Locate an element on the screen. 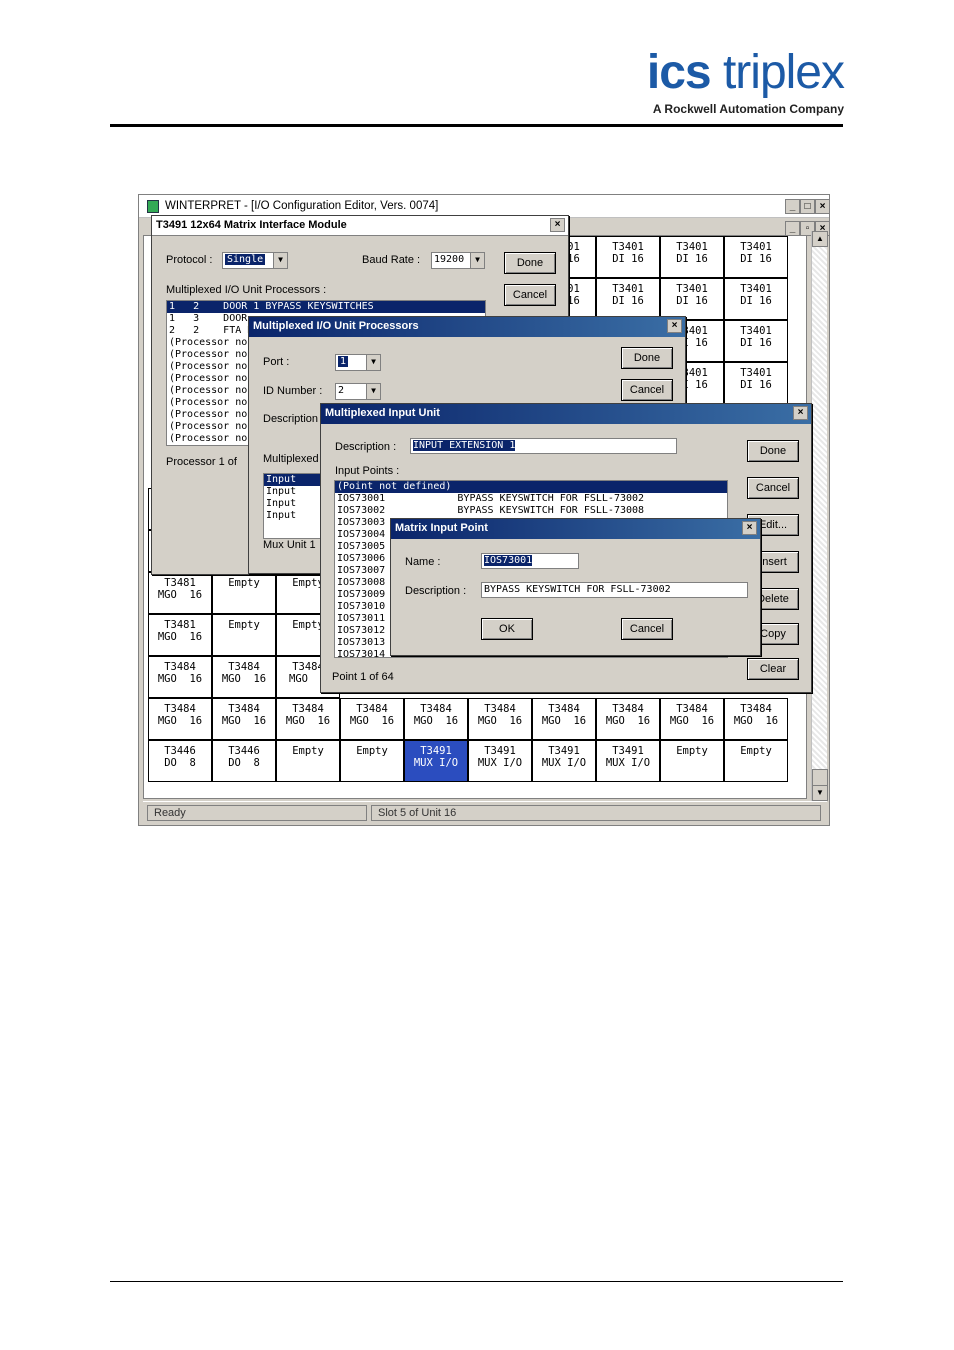 This screenshot has height=1350, width=954. id-value: 2 is located at coordinates (341, 390).